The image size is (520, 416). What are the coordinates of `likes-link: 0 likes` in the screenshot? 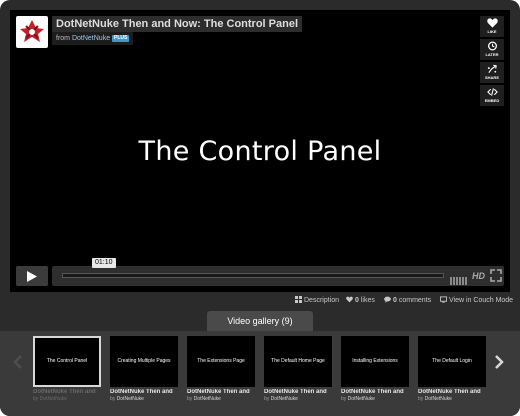 It's located at (360, 300).